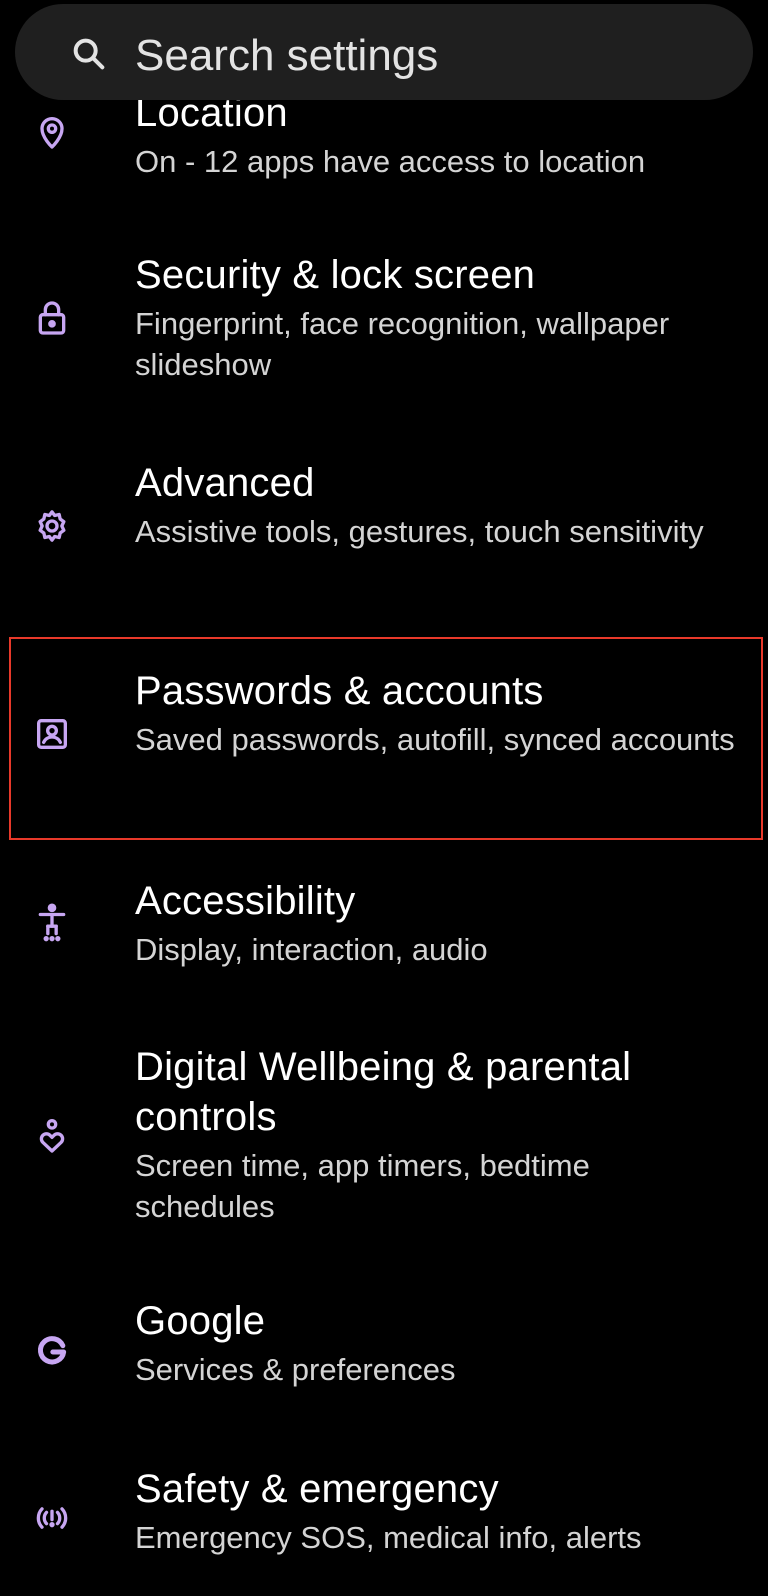 The width and height of the screenshot is (768, 1596). Describe the element at coordinates (200, 1321) in the screenshot. I see `settings-item-title: Google` at that location.